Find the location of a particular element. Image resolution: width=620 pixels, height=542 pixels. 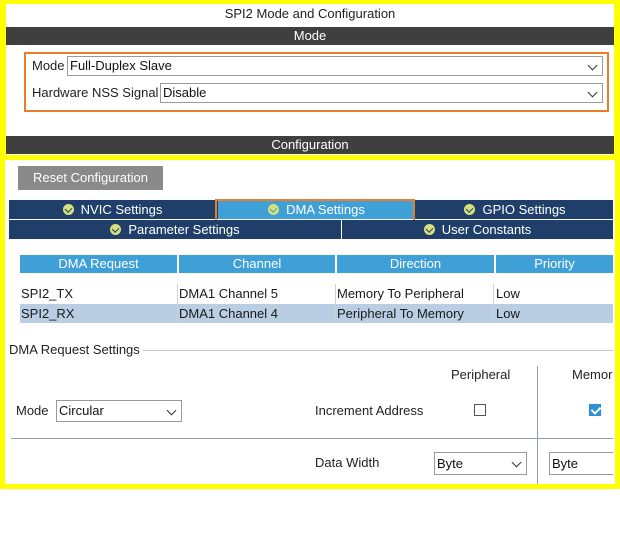

memory-increment-checkbox is located at coordinates (595, 410).